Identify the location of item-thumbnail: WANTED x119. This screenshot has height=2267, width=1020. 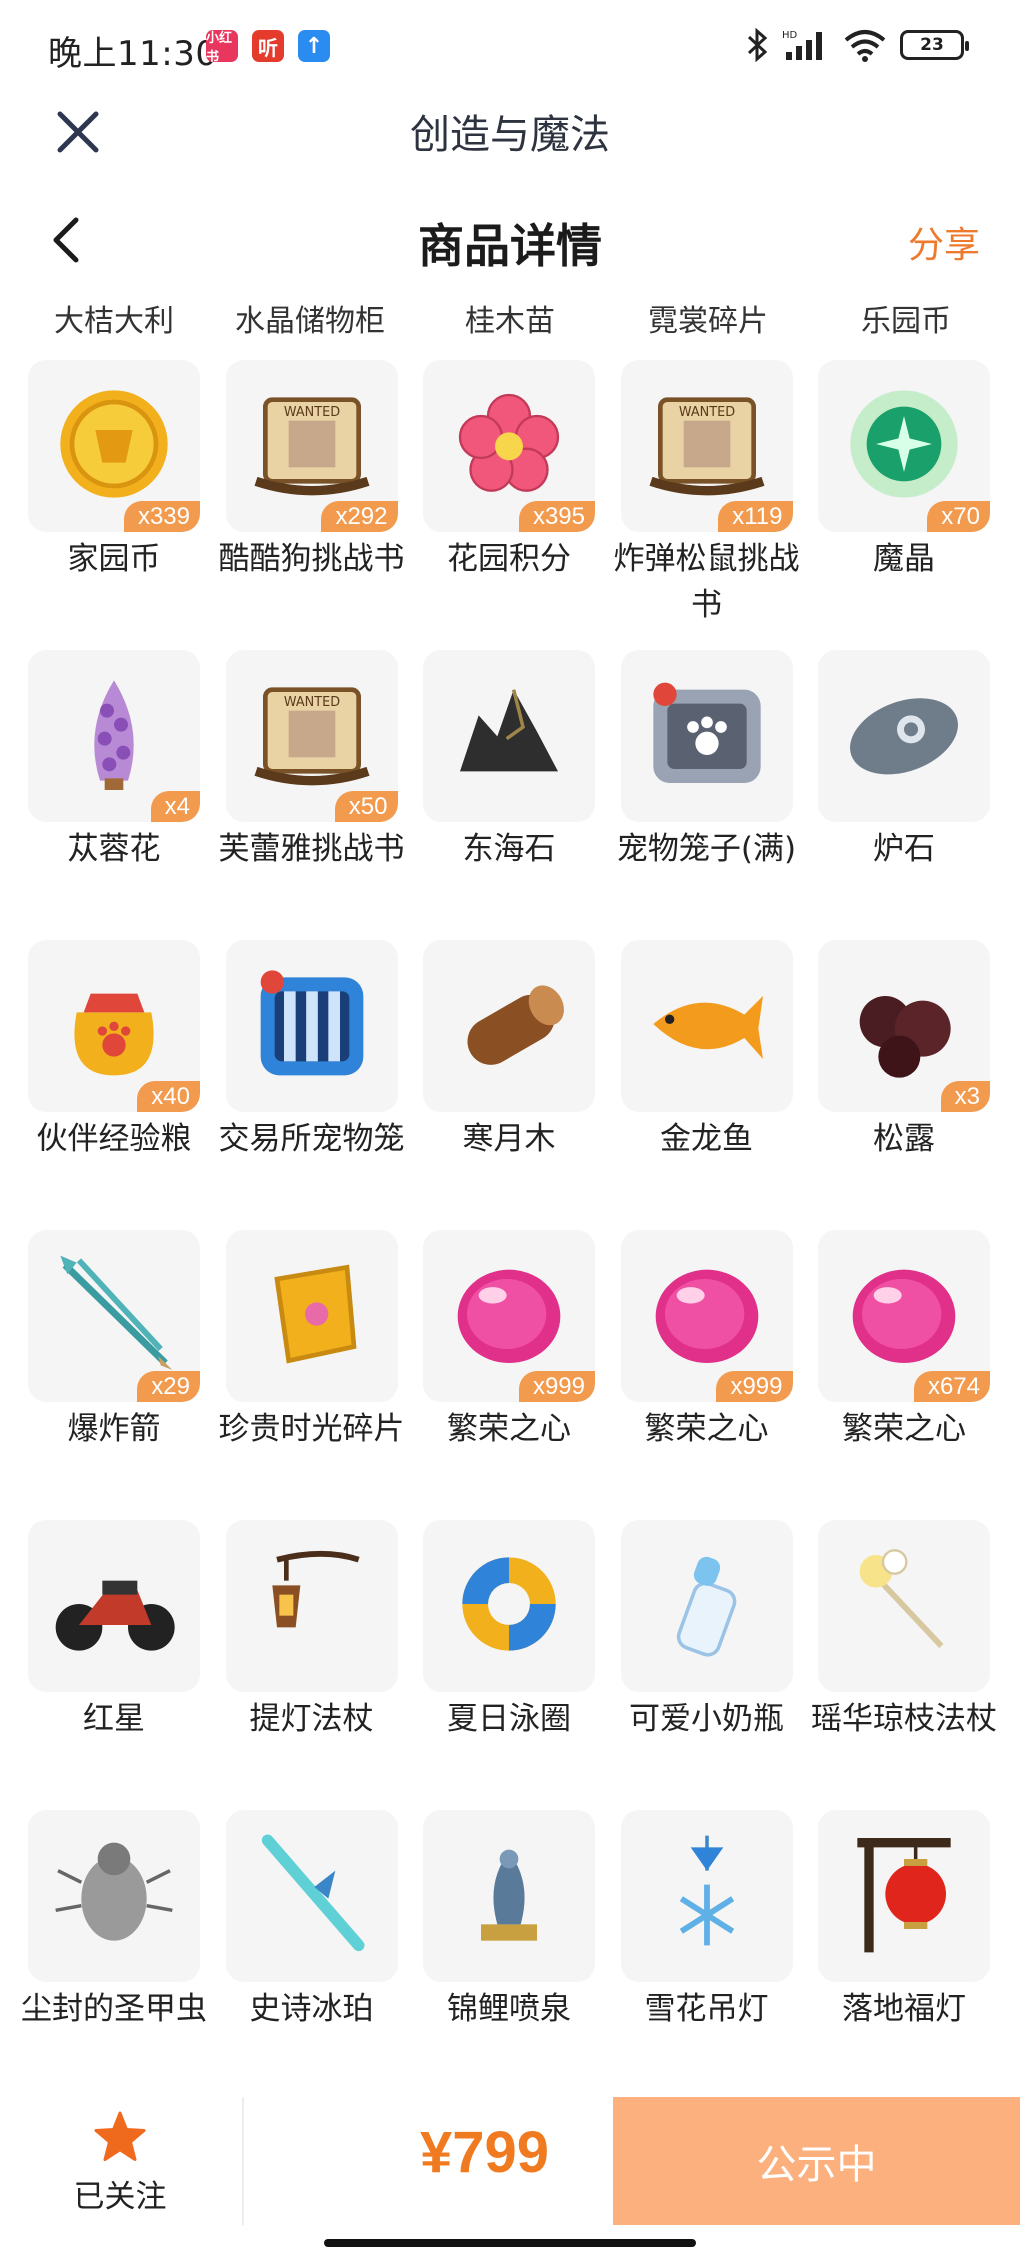
(706, 446).